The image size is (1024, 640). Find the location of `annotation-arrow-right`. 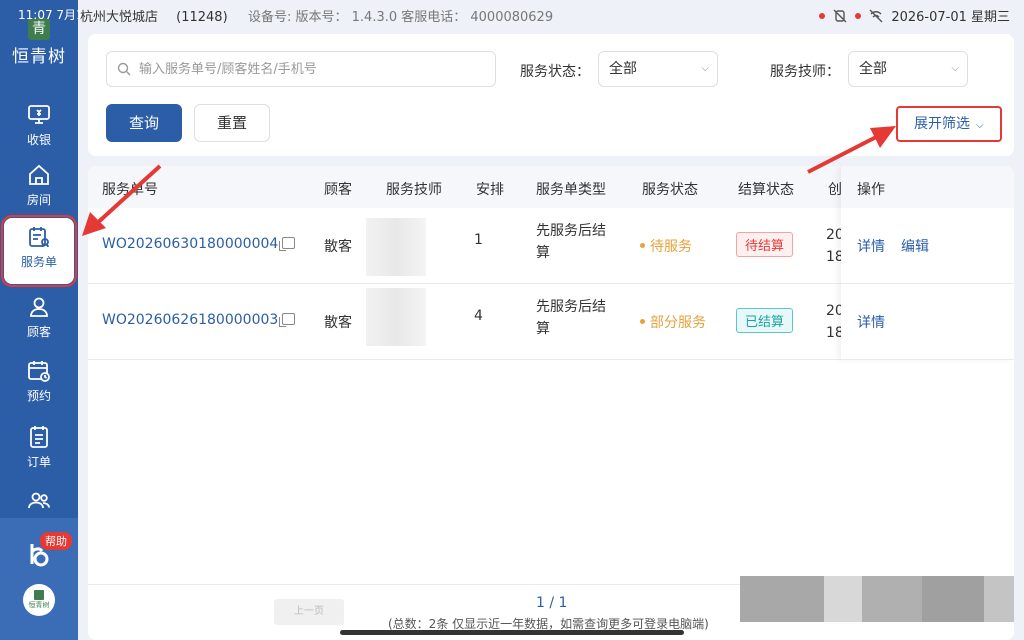

annotation-arrow-right is located at coordinates (851, 150).